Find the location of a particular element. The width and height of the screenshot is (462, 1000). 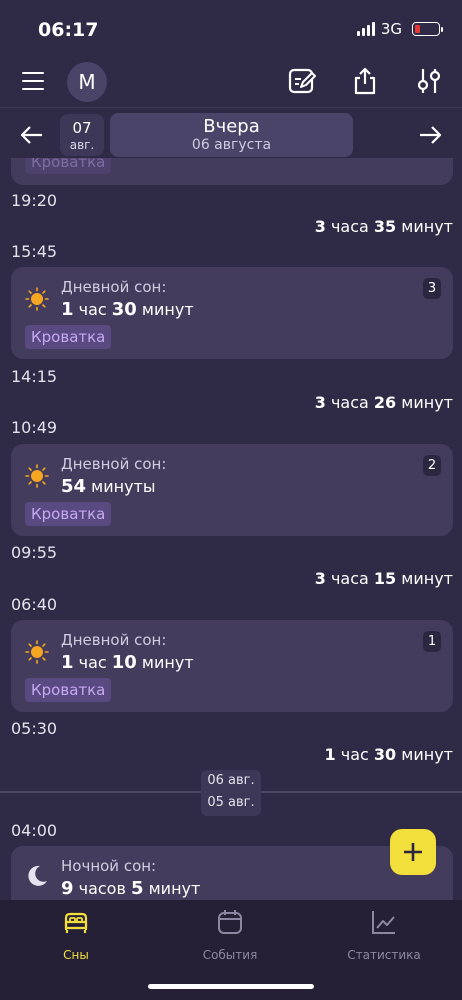

sleep-card: Дневной сон: 1 час 10 минут Кроватка 1 is located at coordinates (232, 666).